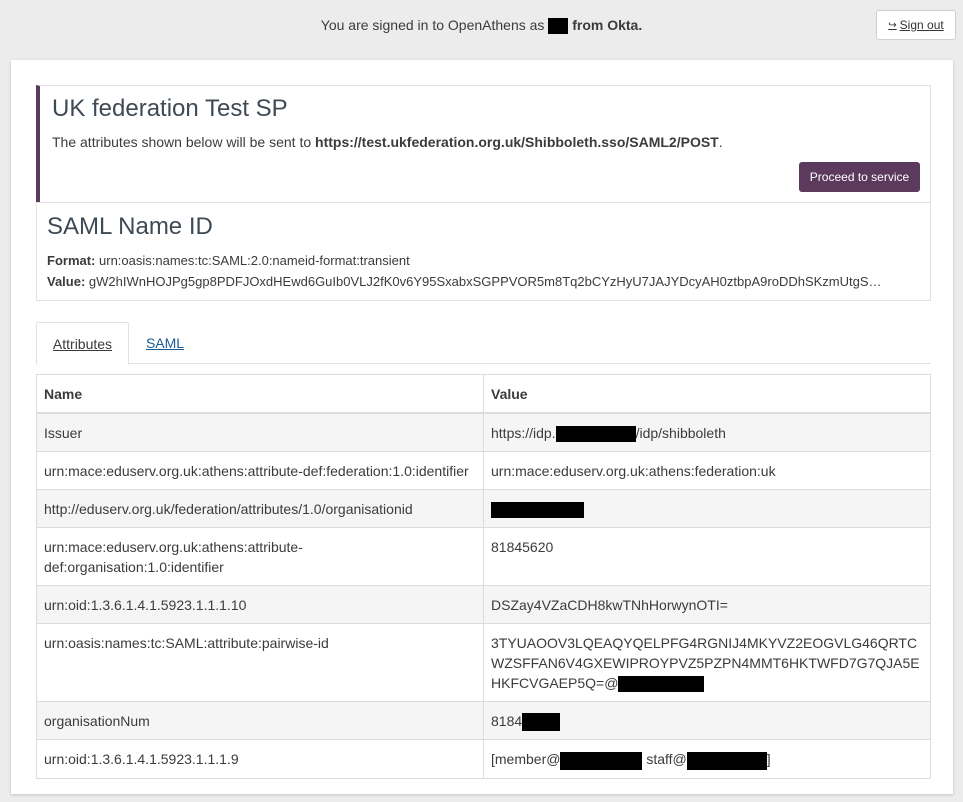  What do you see at coordinates (707, 720) in the screenshot?
I see `attribute-value: 8184` at bounding box center [707, 720].